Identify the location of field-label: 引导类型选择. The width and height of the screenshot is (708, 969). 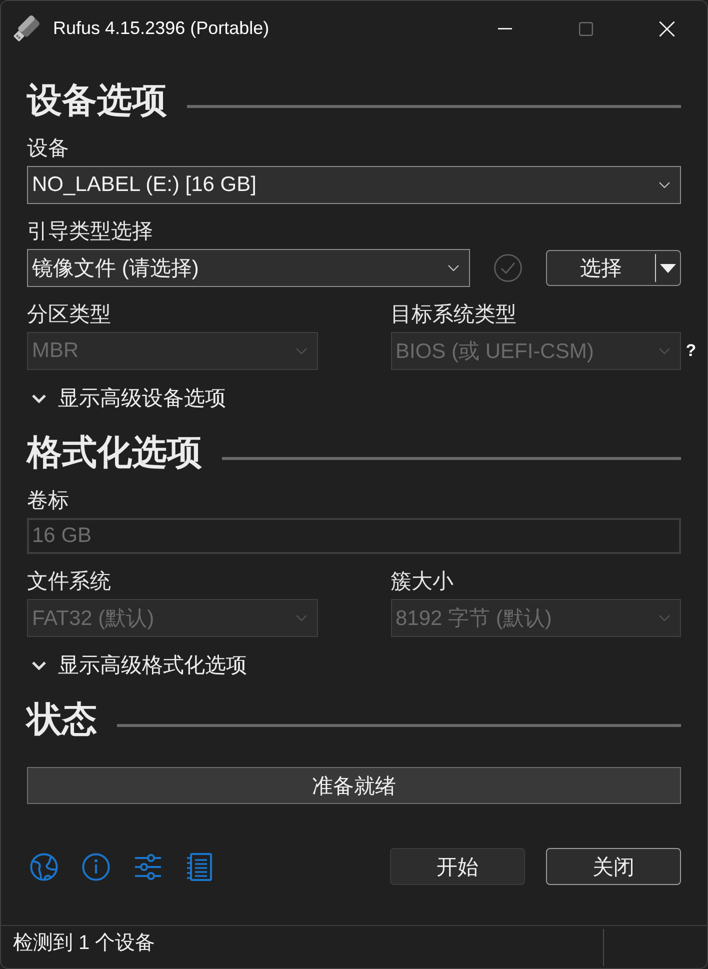
(90, 232).